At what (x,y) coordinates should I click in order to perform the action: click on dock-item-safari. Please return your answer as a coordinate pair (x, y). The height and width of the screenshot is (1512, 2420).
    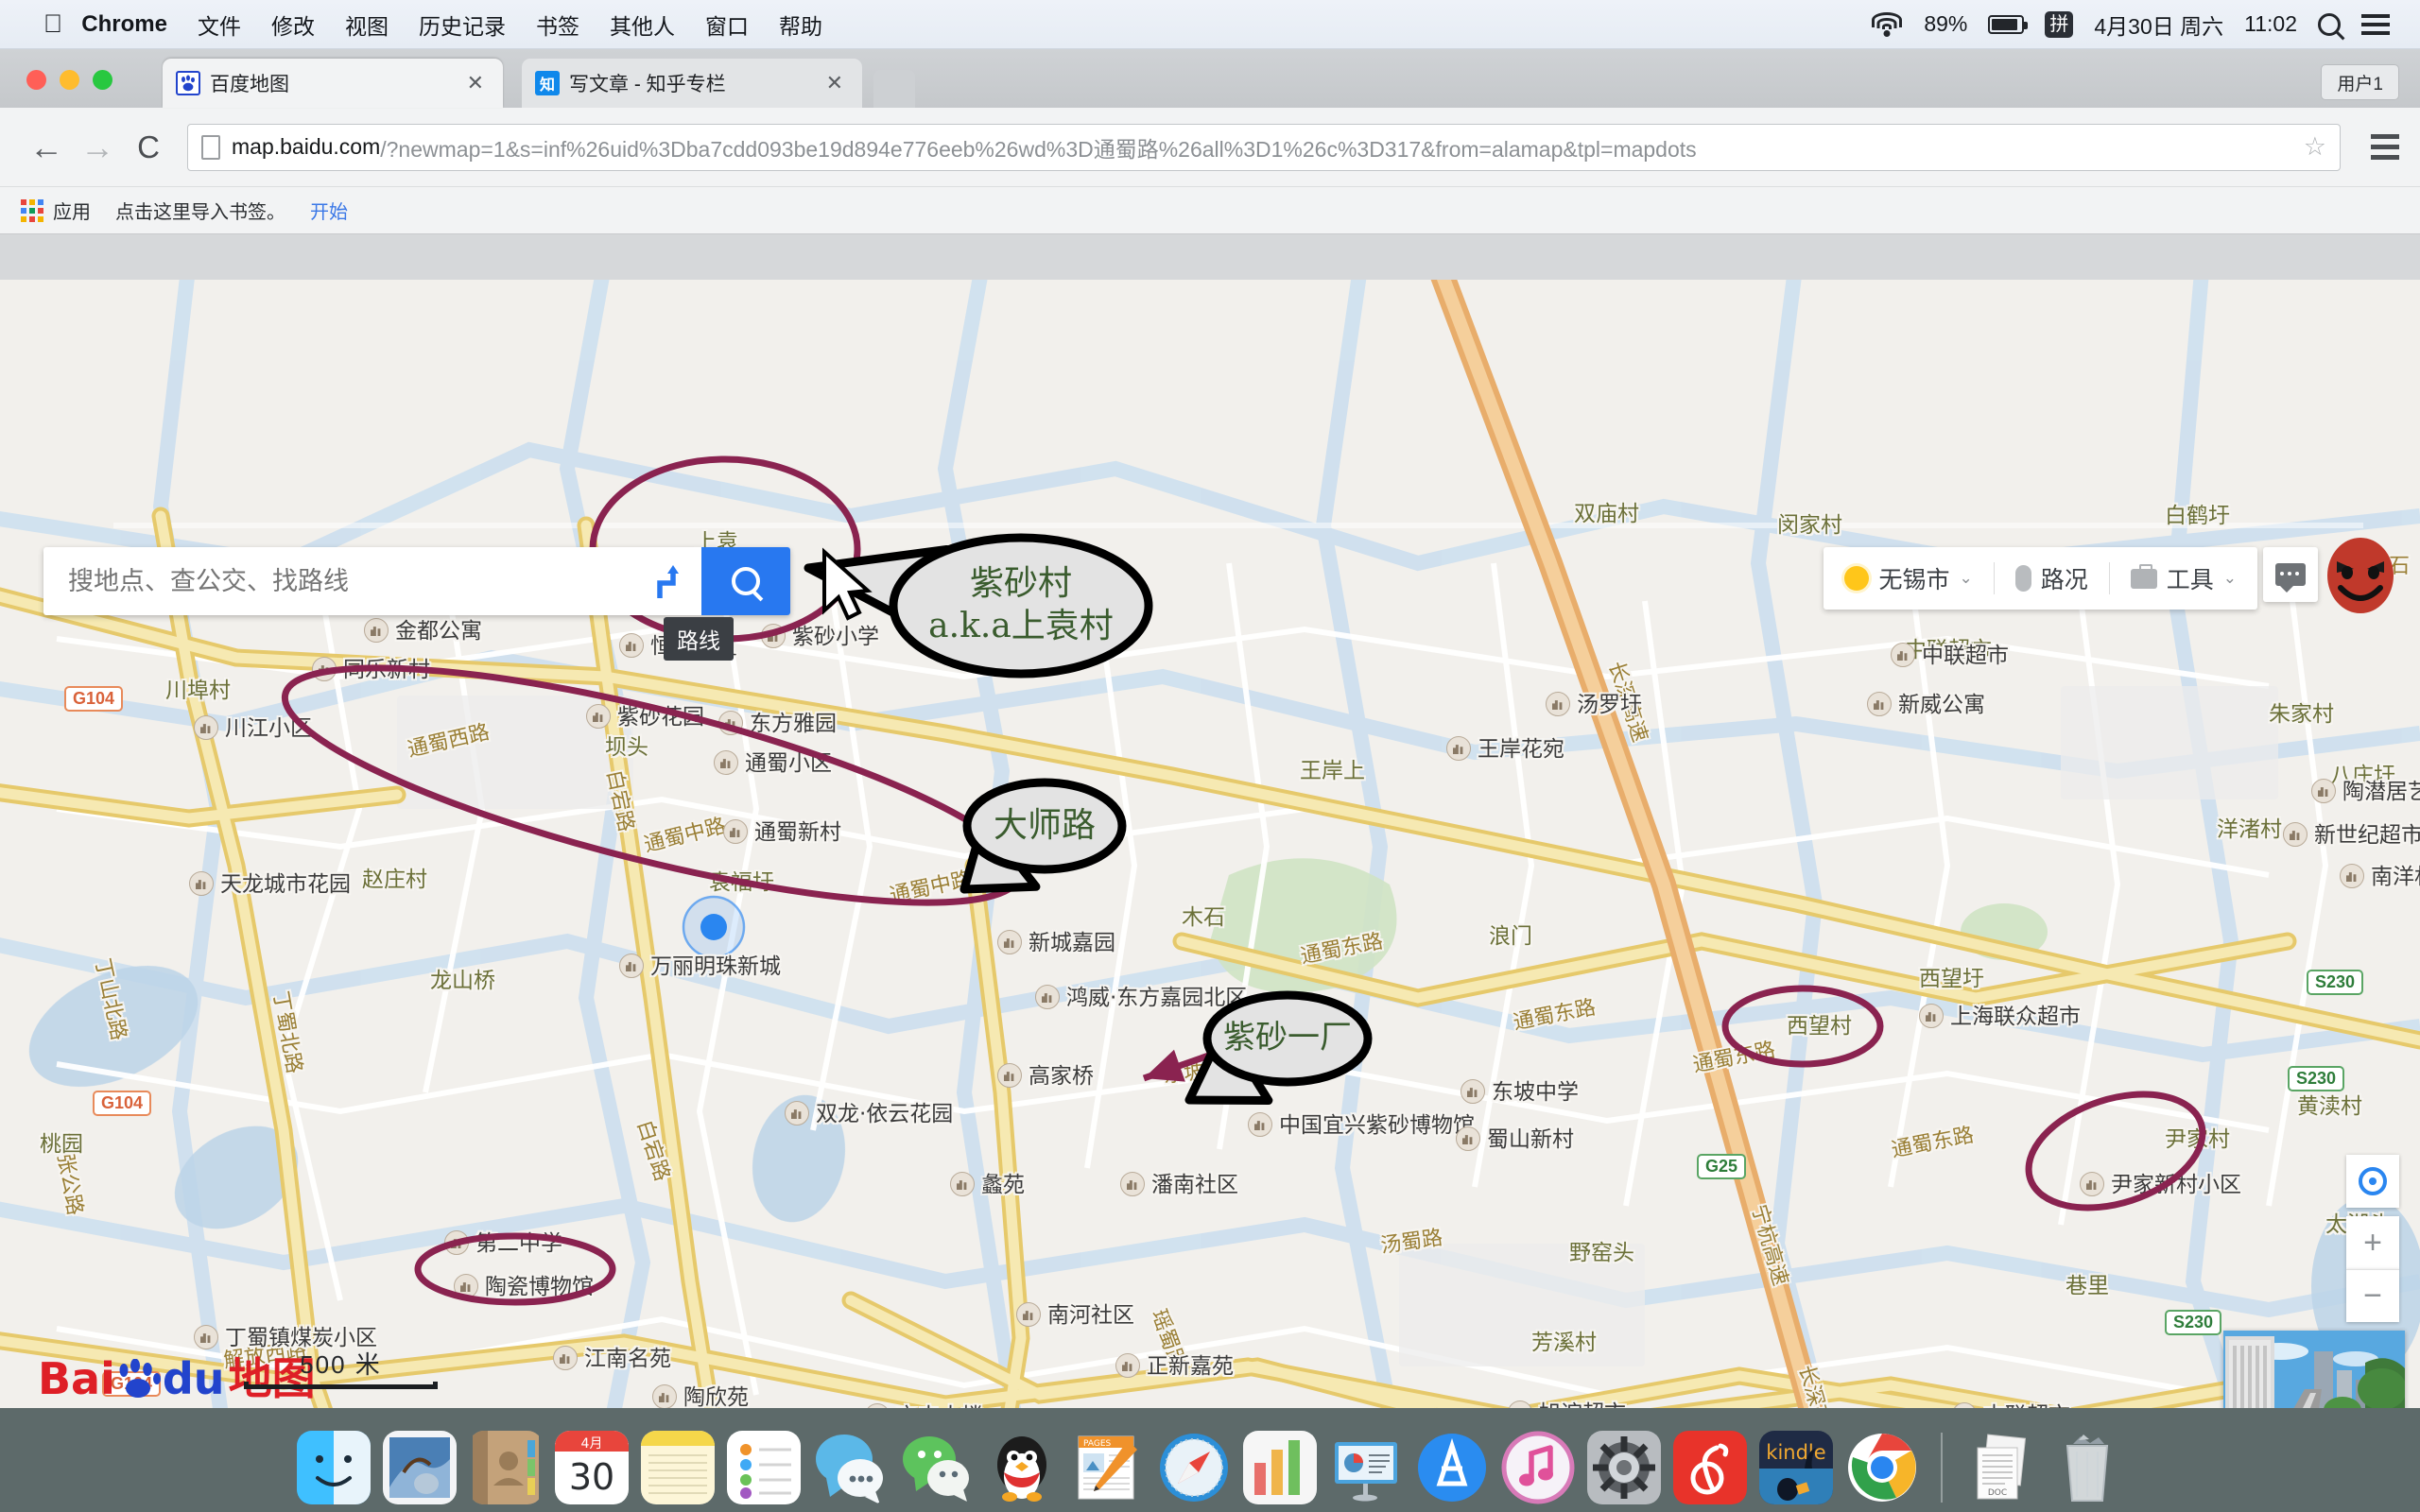
    Looking at the image, I should click on (1194, 1467).